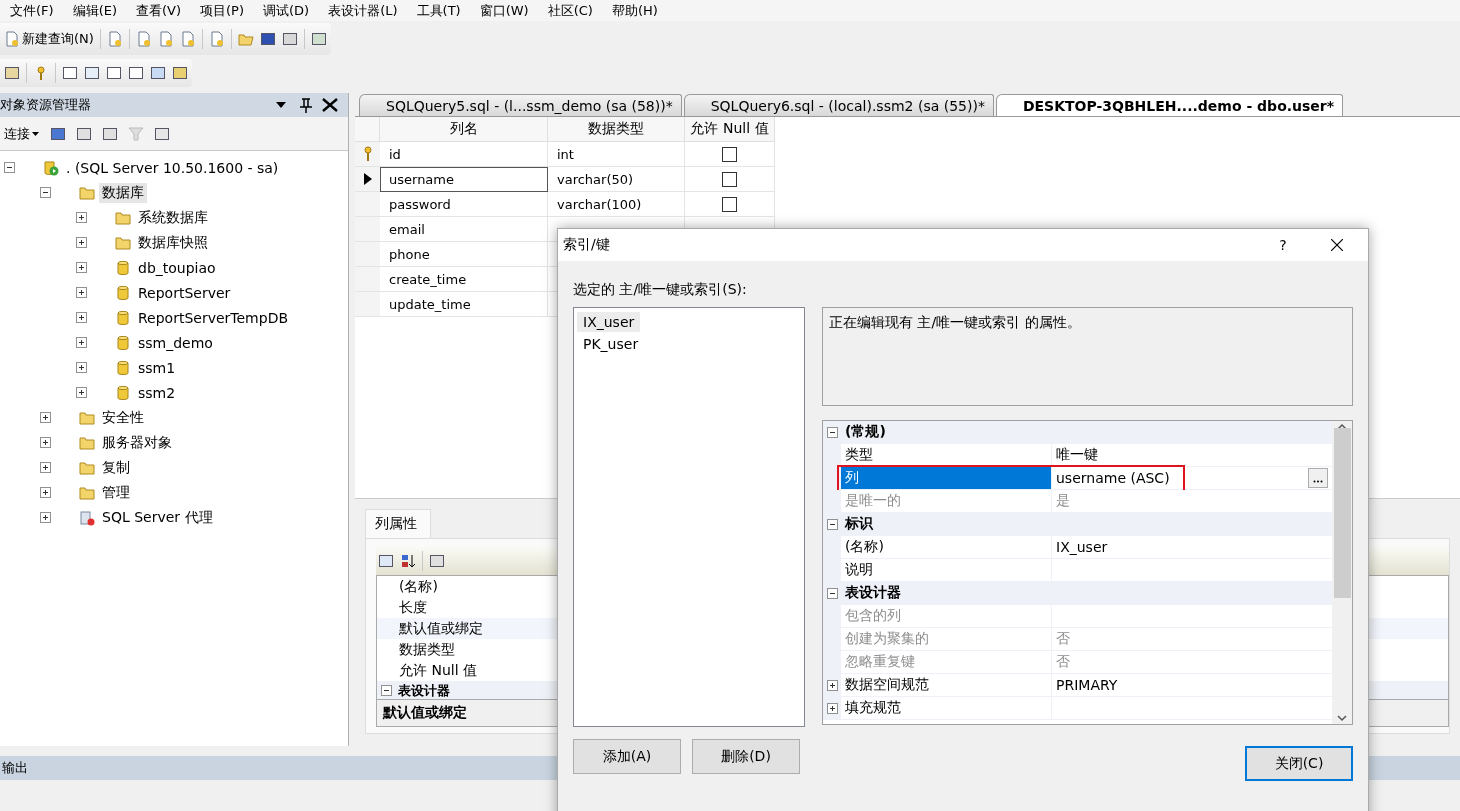 This screenshot has width=1460, height=811. What do you see at coordinates (464, 229) in the screenshot?
I see `table-cell: email` at bounding box center [464, 229].